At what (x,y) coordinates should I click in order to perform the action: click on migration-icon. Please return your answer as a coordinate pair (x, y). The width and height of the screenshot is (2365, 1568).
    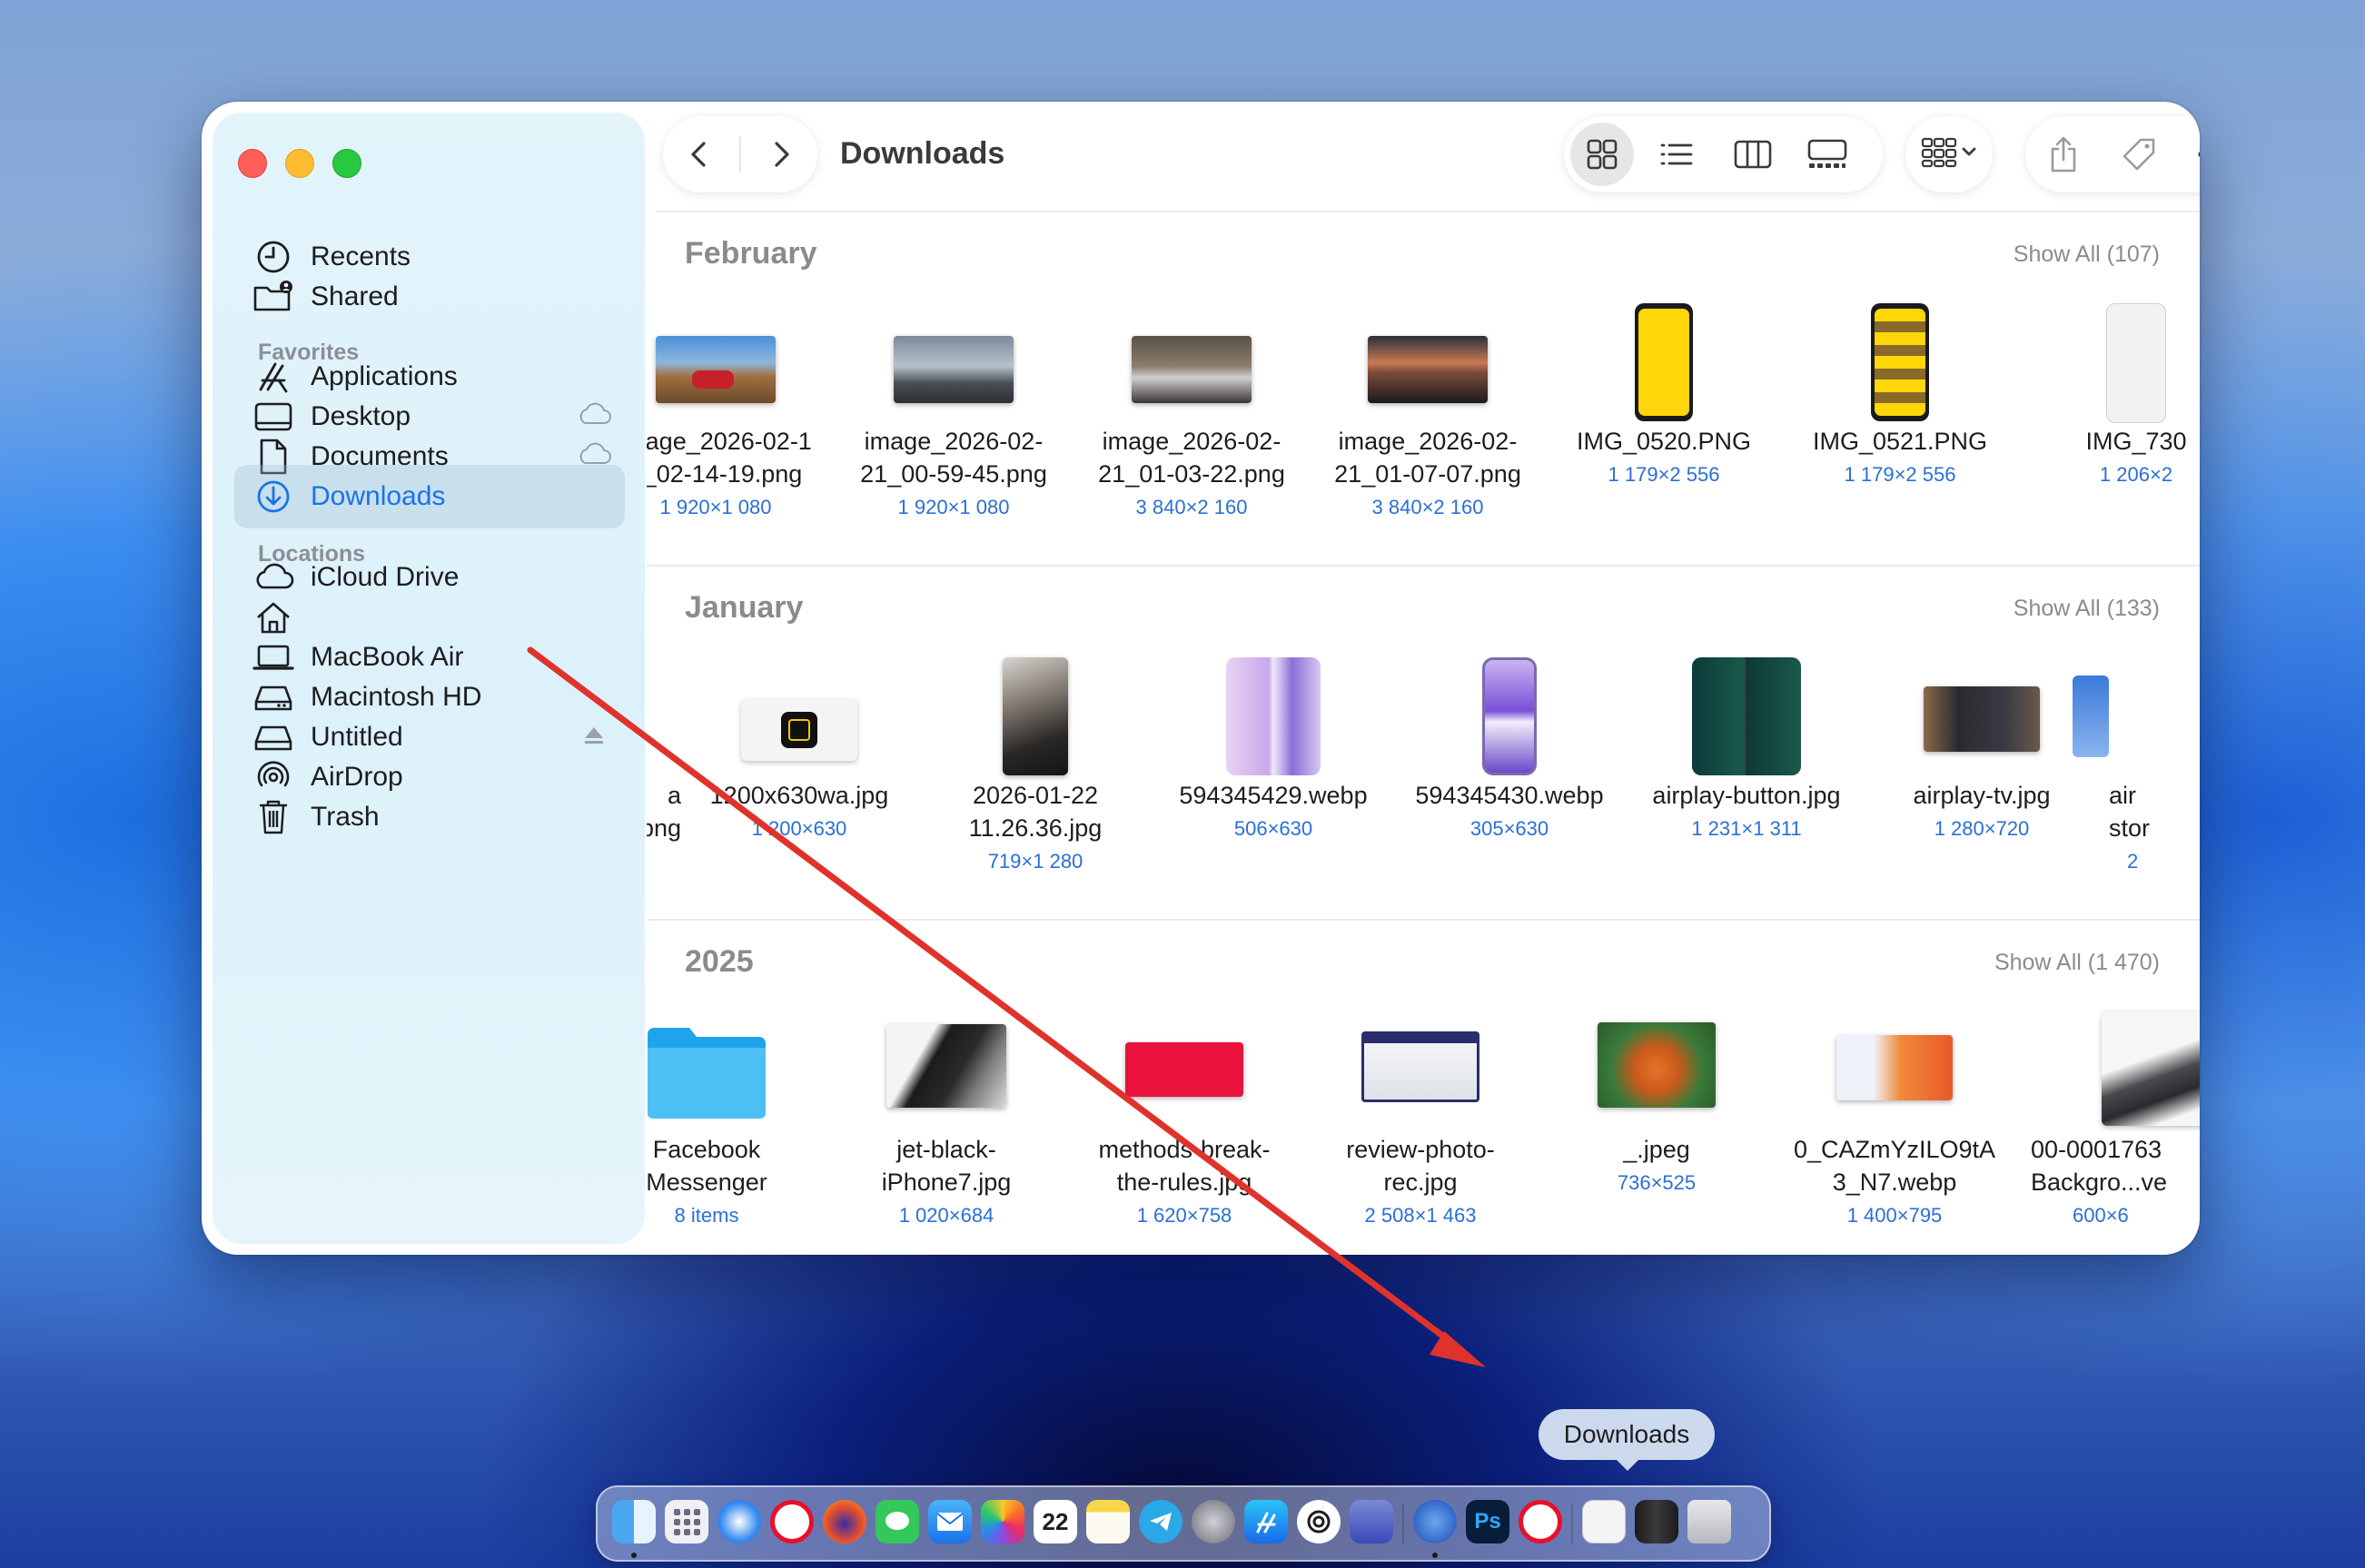
    Looking at the image, I should click on (1435, 1521).